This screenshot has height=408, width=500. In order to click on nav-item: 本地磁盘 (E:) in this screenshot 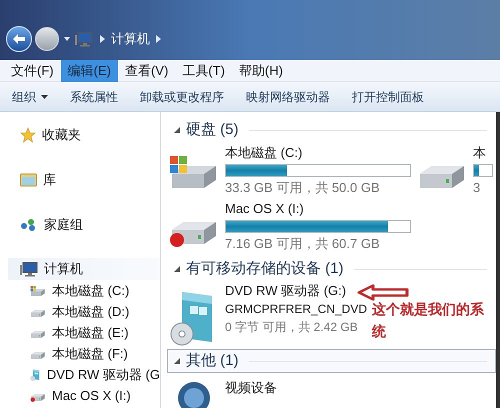, I will do `click(90, 332)`.